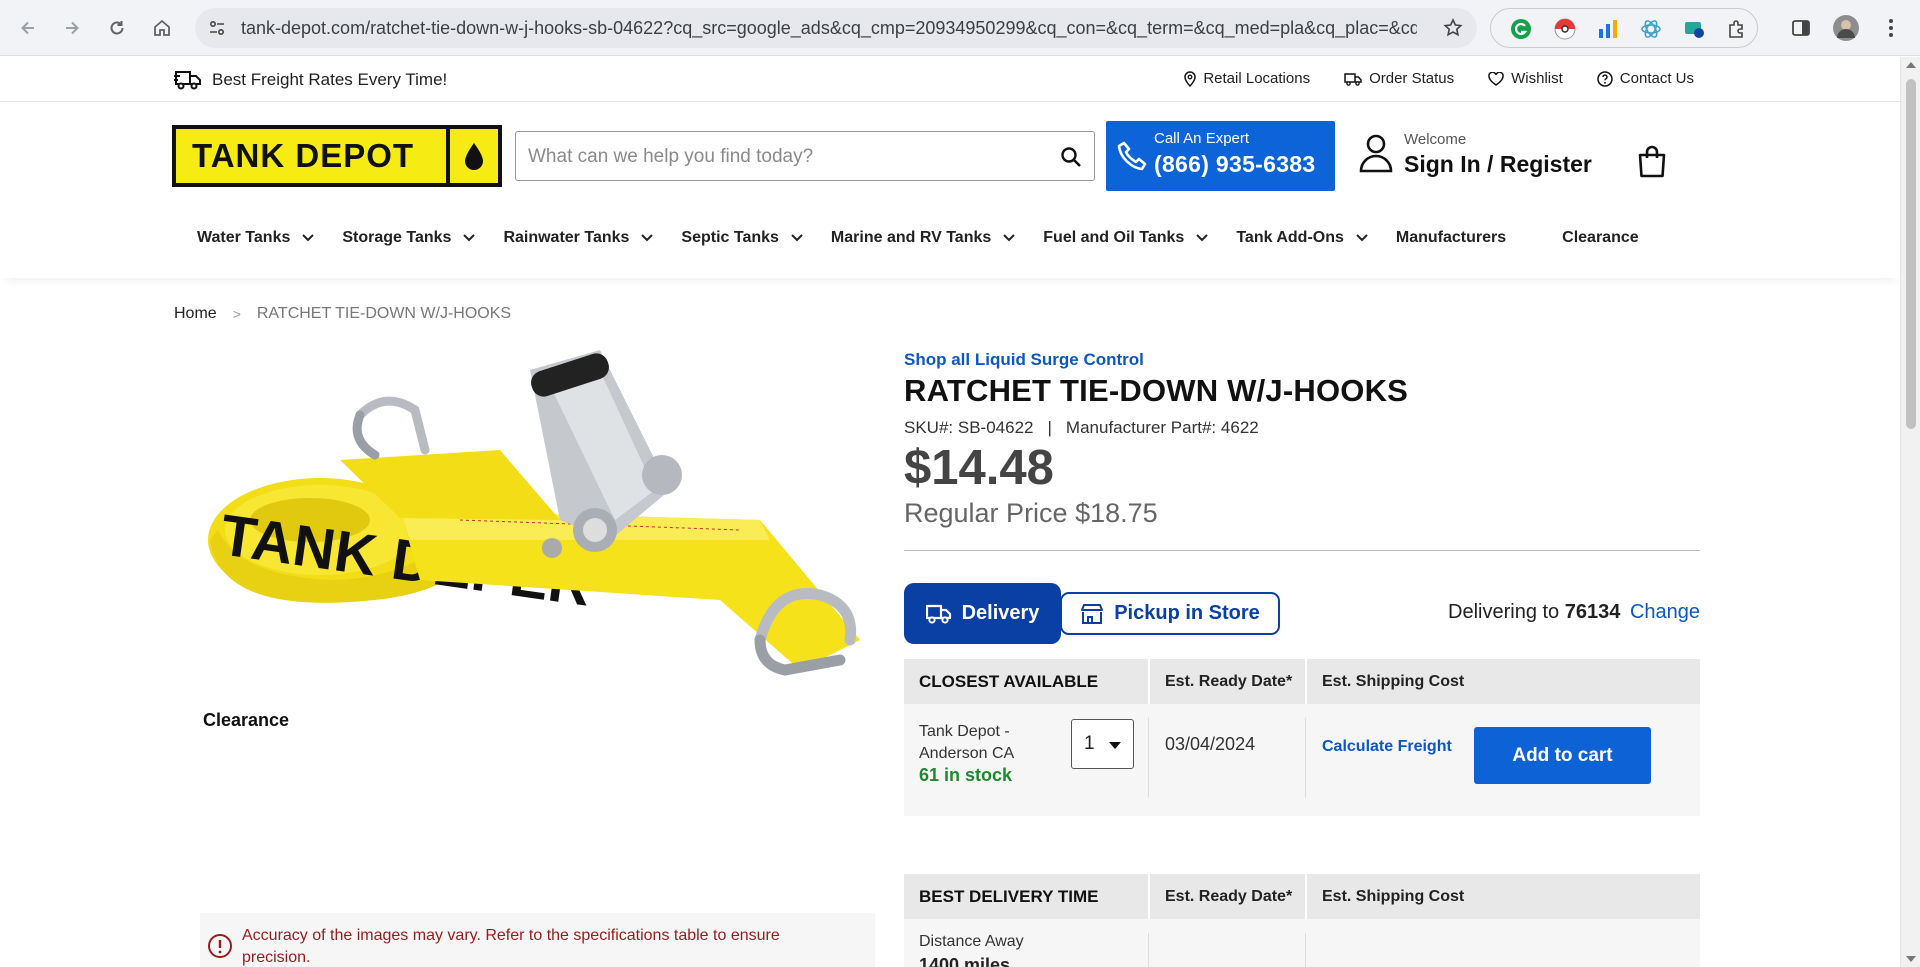 The height and width of the screenshot is (967, 1920). What do you see at coordinates (1565, 29) in the screenshot?
I see `pokeball-extension-icon` at bounding box center [1565, 29].